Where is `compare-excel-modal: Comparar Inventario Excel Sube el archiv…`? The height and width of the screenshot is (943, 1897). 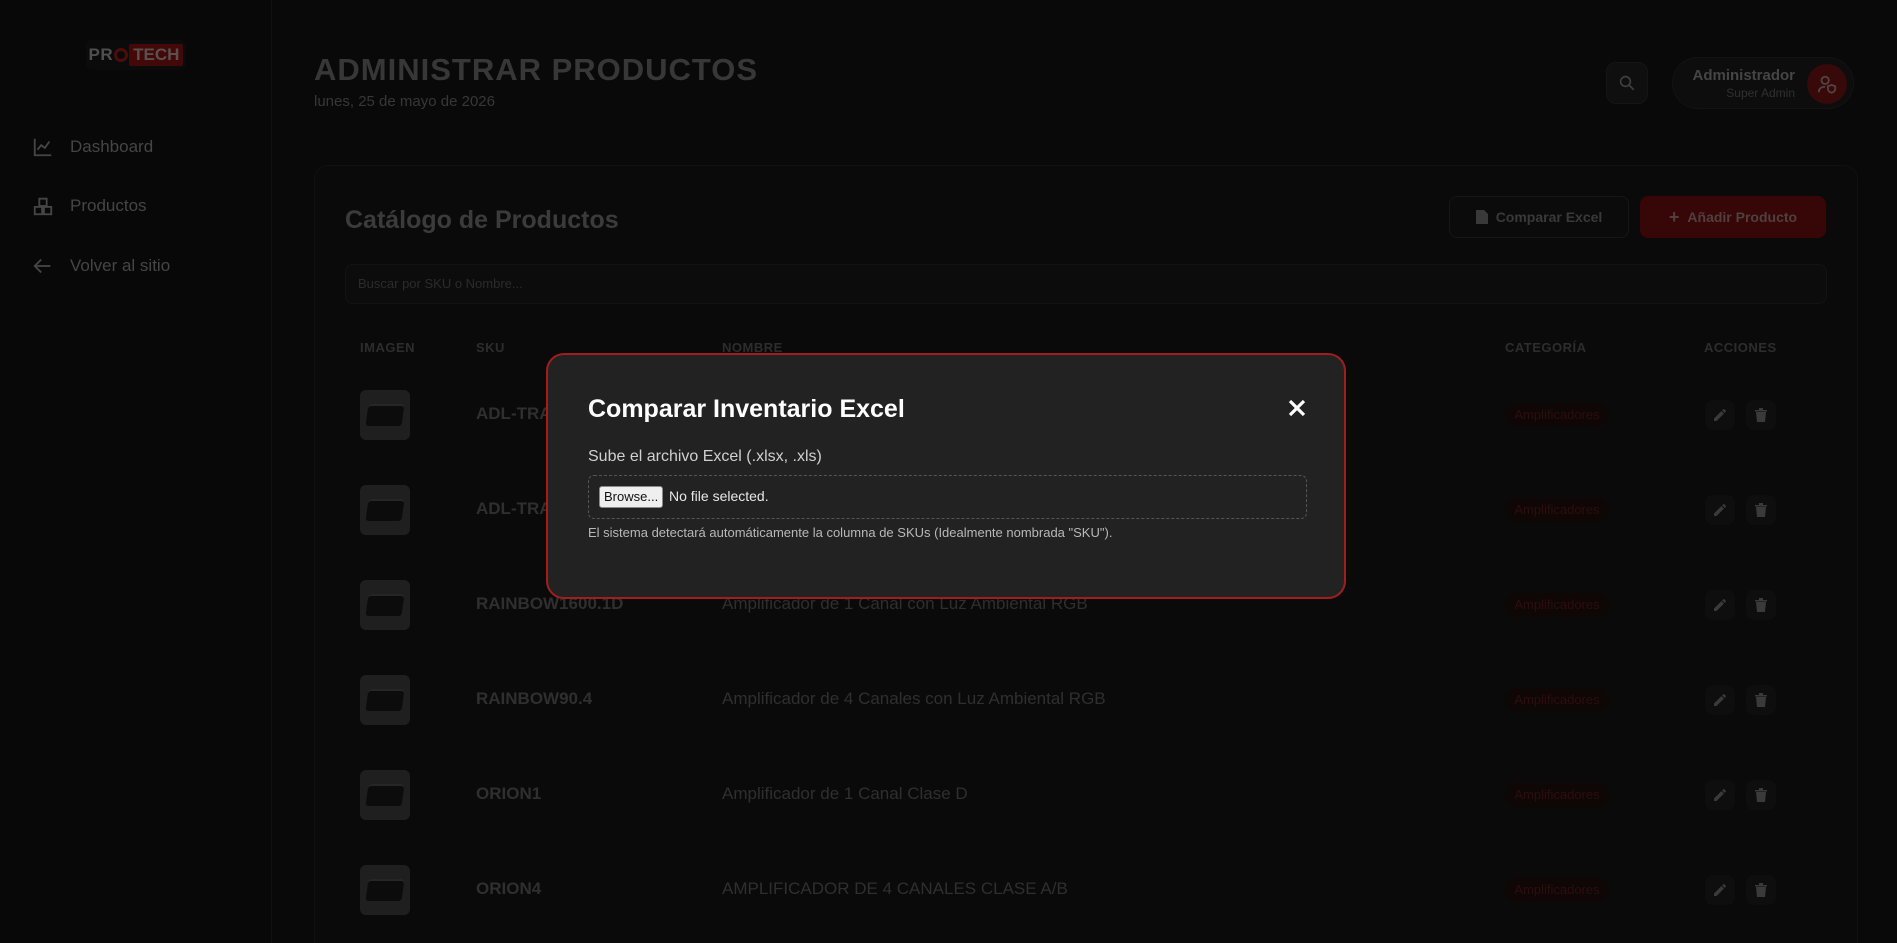 compare-excel-modal: Comparar Inventario Excel Sube el archiv… is located at coordinates (946, 476).